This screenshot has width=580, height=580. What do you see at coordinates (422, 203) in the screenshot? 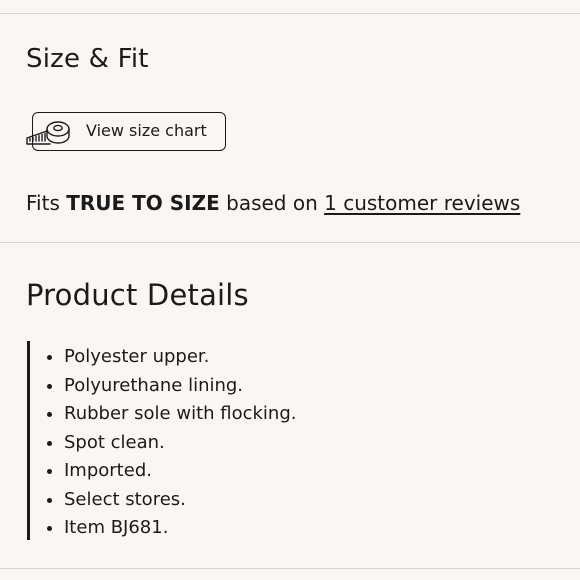
I see `customer-reviews-link: 1 customer reviews` at bounding box center [422, 203].